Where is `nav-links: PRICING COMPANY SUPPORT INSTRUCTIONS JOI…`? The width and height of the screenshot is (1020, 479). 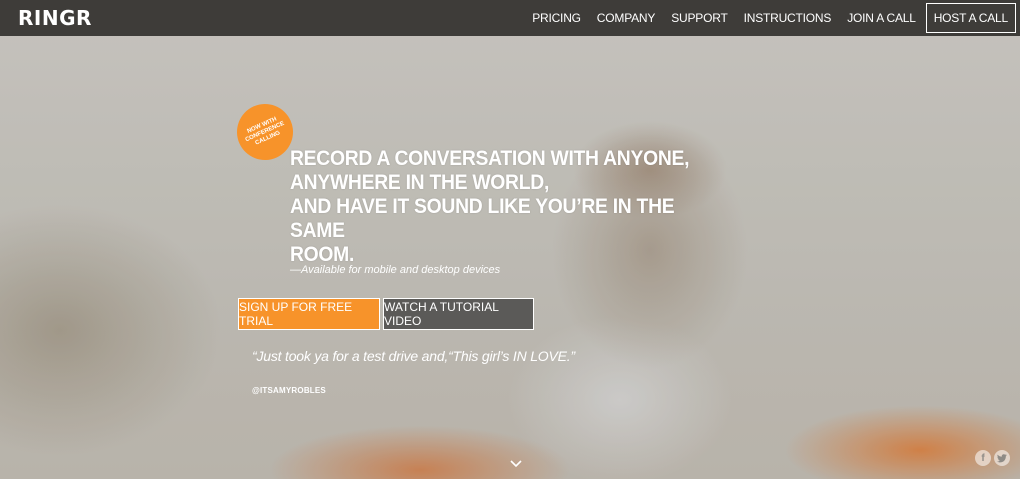 nav-links: PRICING COMPANY SUPPORT INSTRUCTIONS JOI… is located at coordinates (766, 18).